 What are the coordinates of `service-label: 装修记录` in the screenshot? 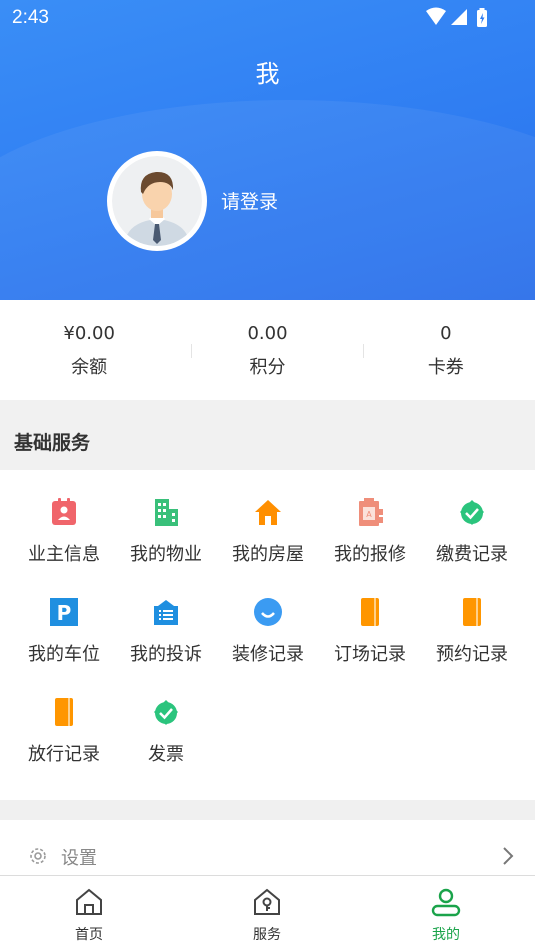 It's located at (268, 654).